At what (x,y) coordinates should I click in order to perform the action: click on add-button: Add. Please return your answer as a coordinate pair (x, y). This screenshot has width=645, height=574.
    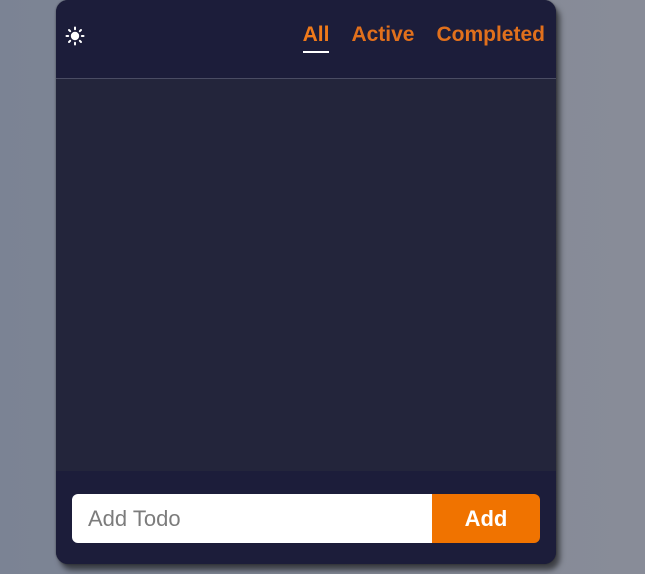
    Looking at the image, I should click on (486, 518).